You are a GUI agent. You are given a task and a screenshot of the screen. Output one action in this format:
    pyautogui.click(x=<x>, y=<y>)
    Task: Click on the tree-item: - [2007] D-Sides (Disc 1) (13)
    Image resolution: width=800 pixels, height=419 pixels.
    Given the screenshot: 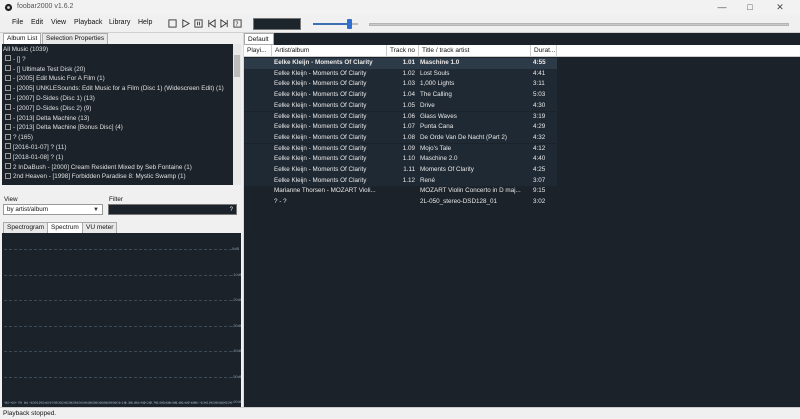 What is the action you would take?
    pyautogui.click(x=50, y=98)
    